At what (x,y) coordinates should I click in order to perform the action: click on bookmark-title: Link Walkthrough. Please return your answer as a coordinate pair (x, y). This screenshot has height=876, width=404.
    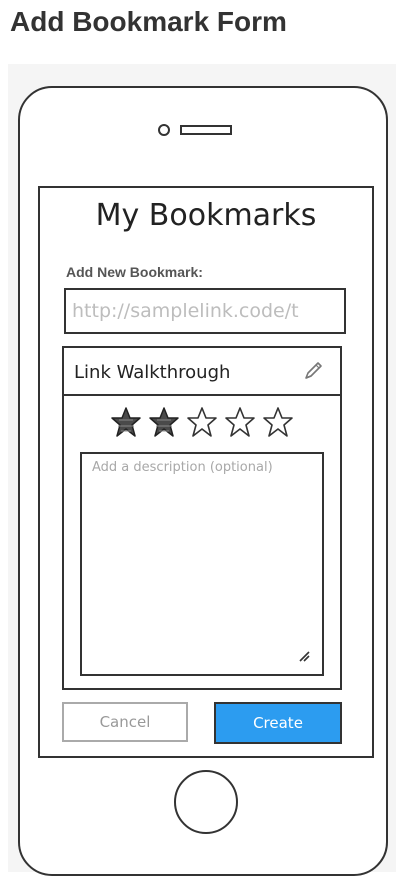
    Looking at the image, I should click on (152, 372).